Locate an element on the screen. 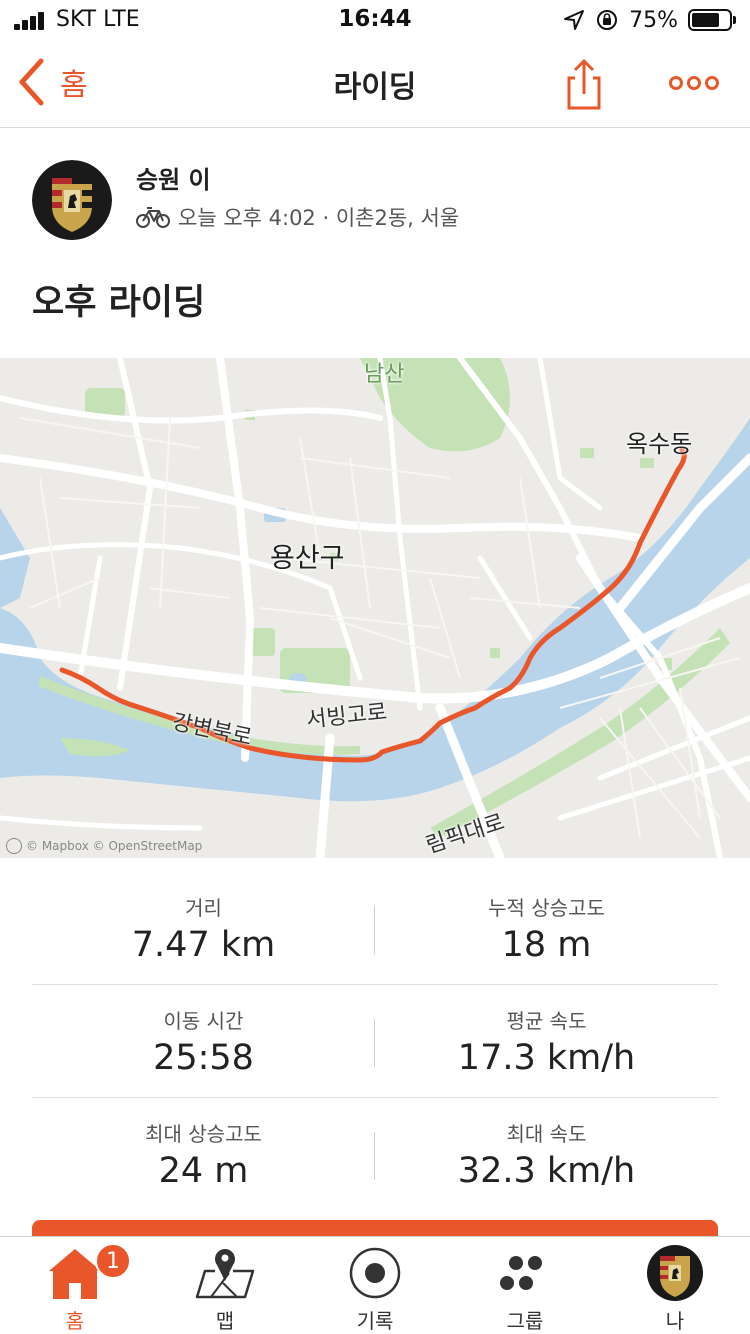 The height and width of the screenshot is (1334, 750). stat-value: 18 m is located at coordinates (546, 945).